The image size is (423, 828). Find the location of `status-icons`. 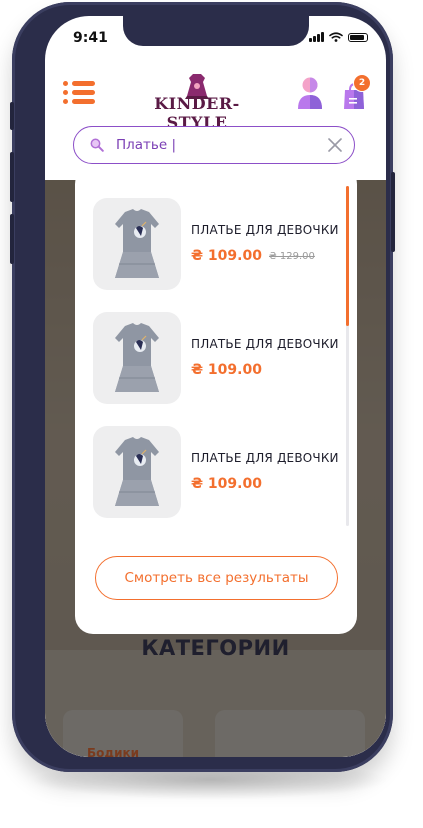

status-icons is located at coordinates (338, 37).